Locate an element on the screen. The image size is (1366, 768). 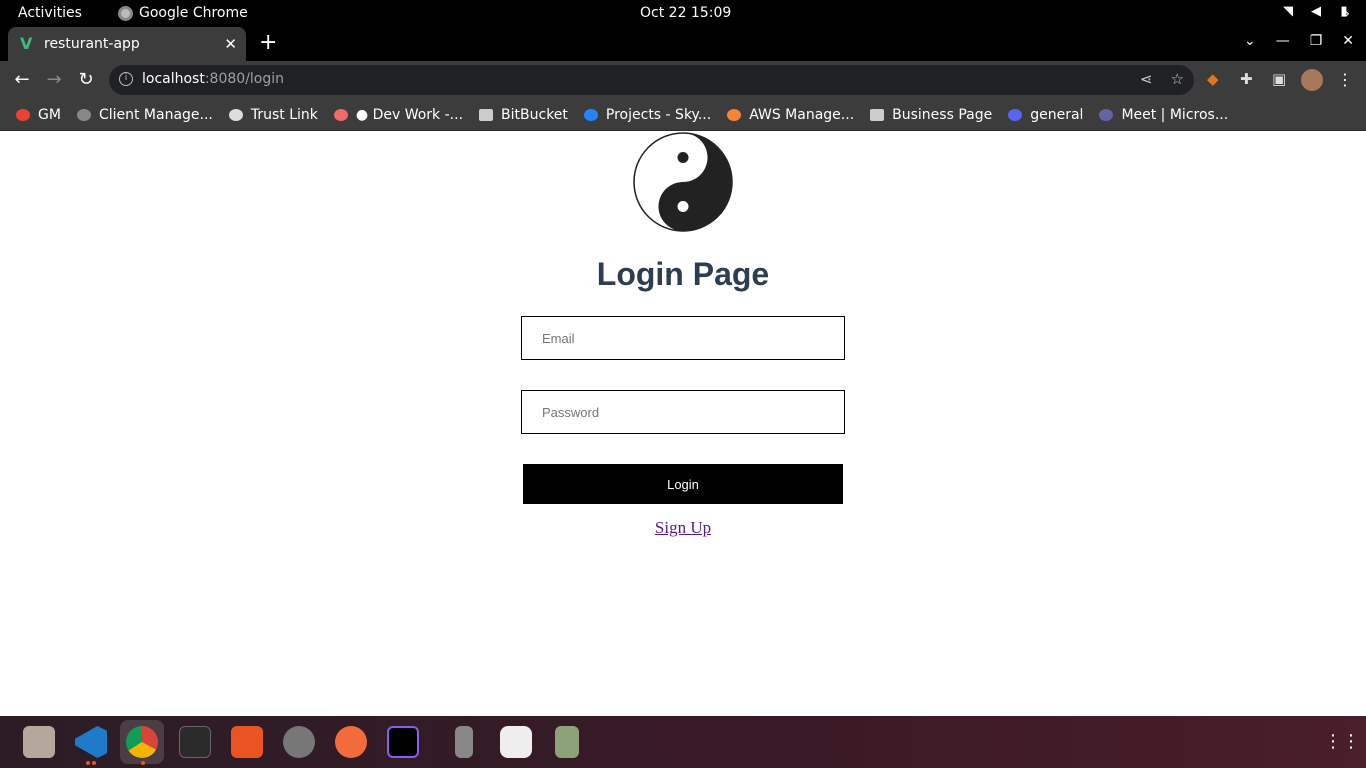
files-icon is located at coordinates (39, 742).